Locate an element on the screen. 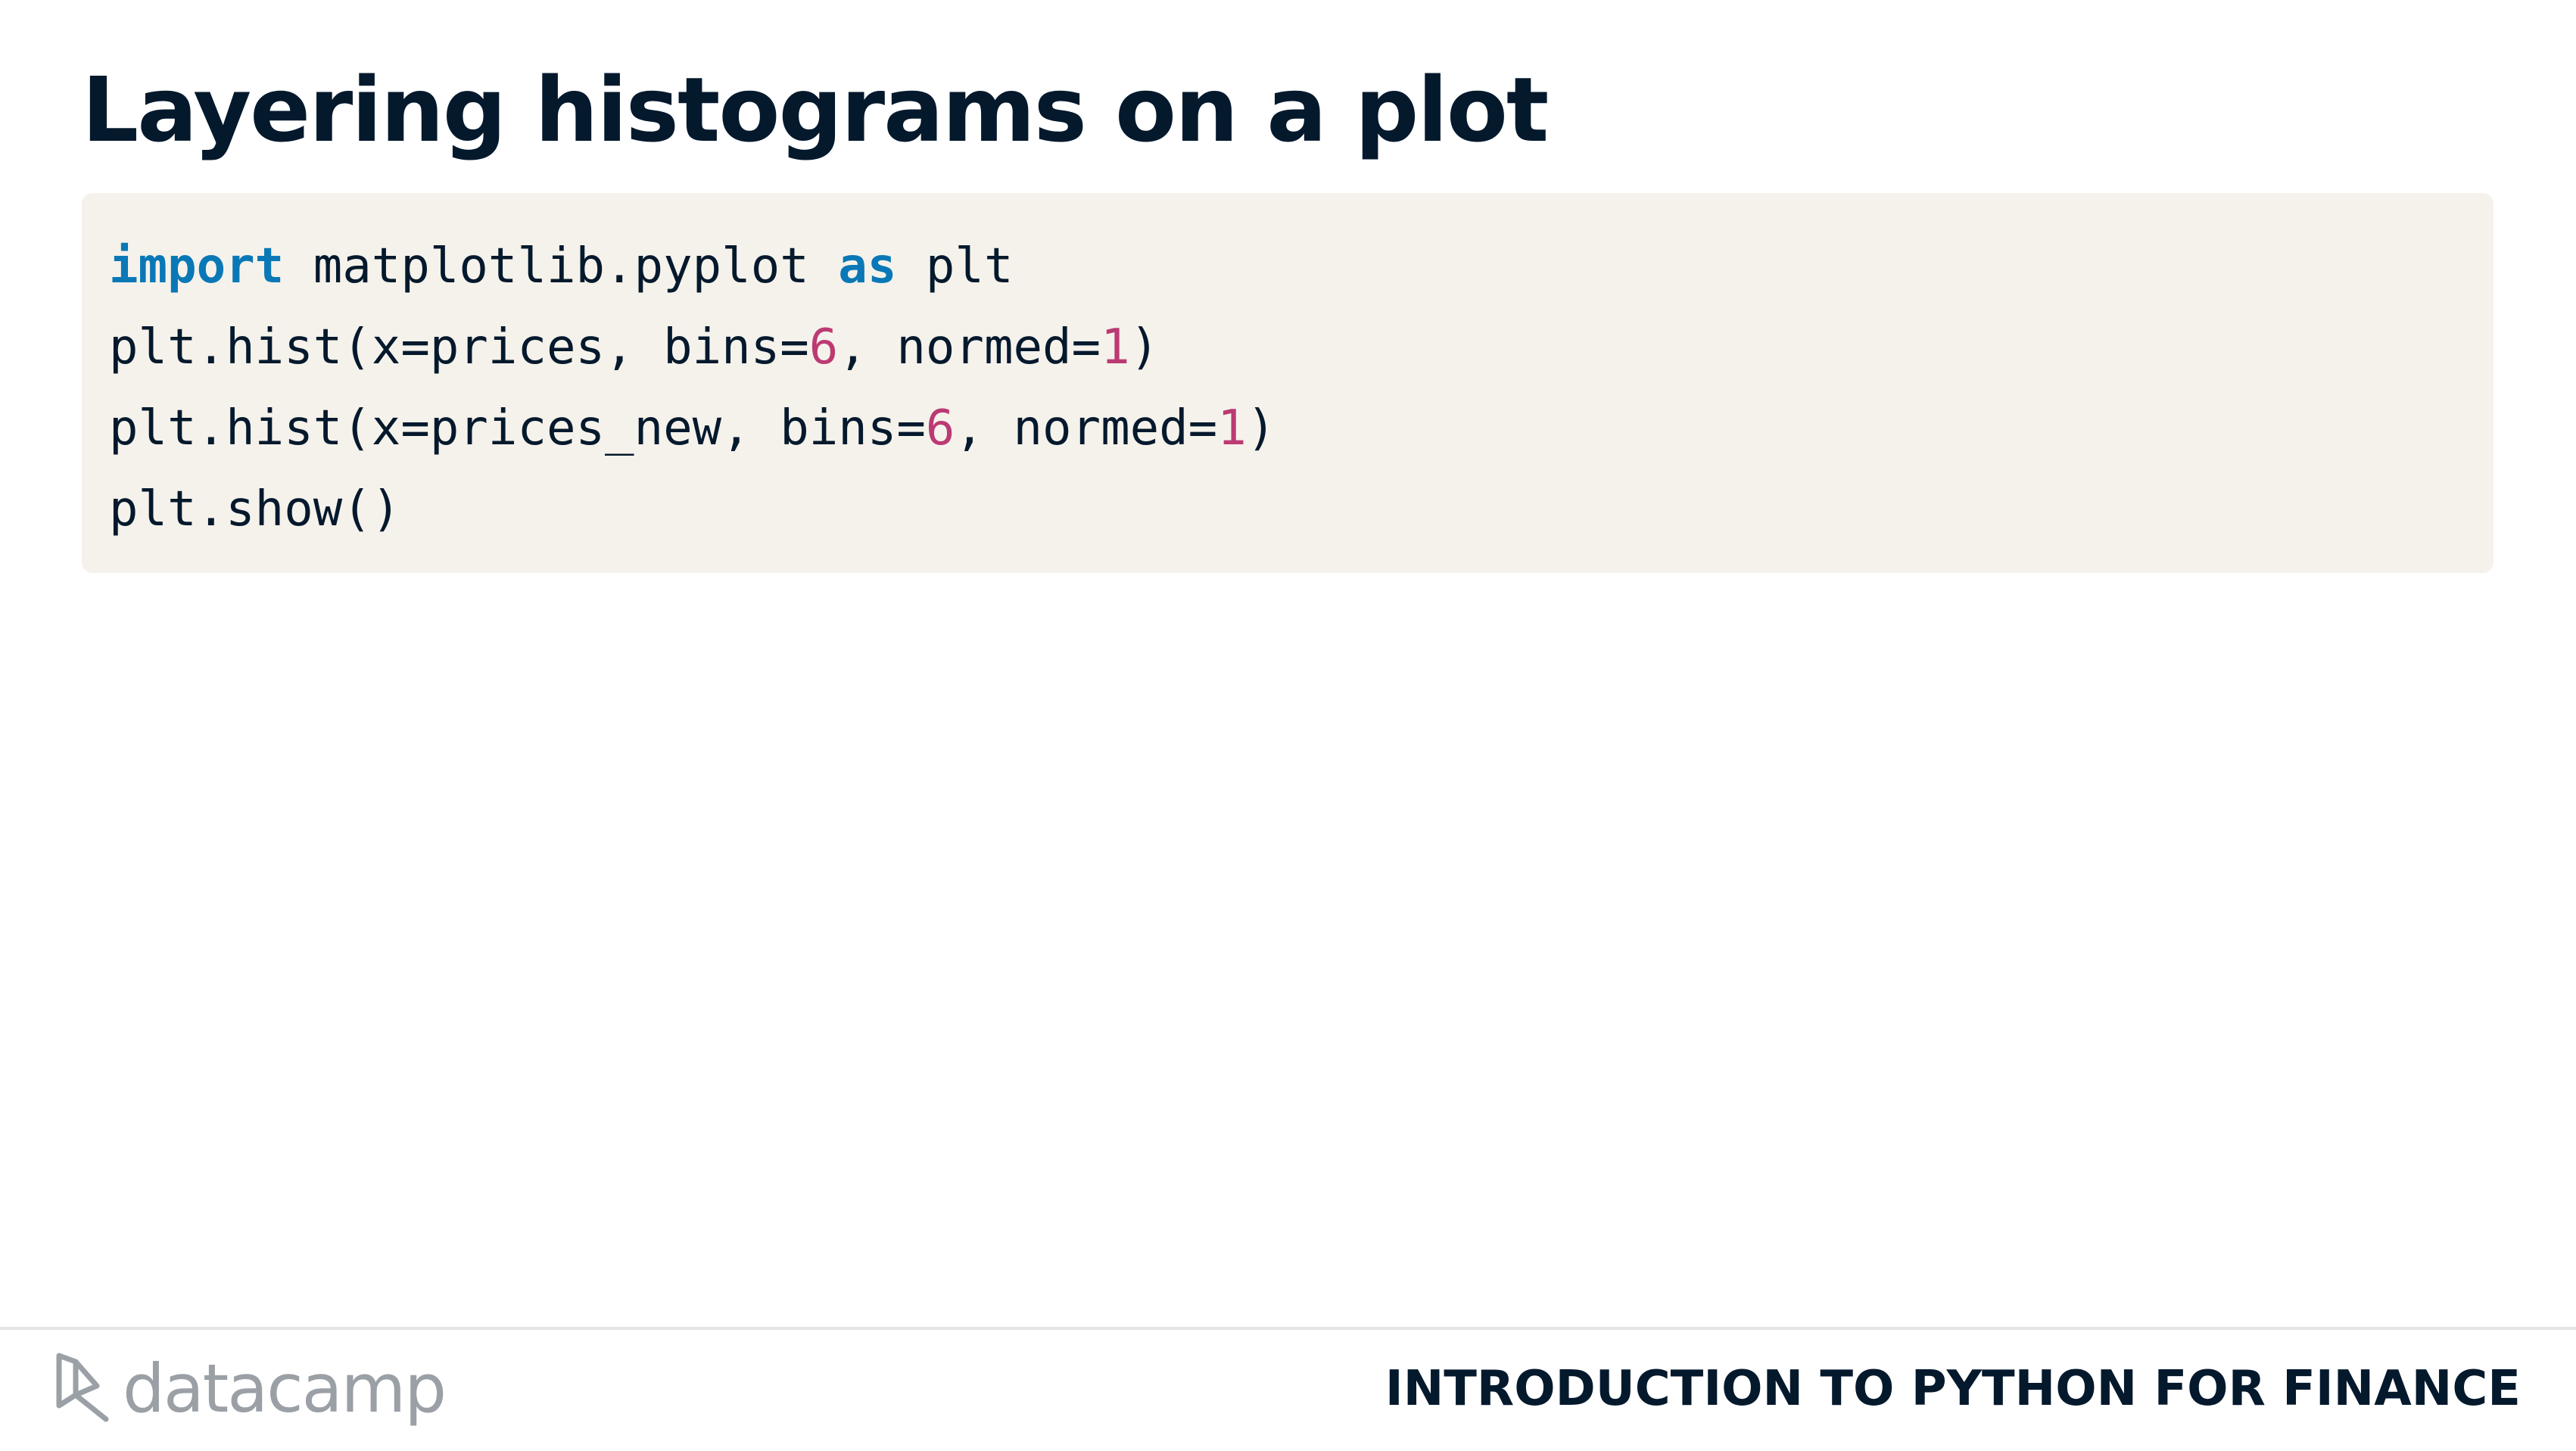  code-module: matplotlib.pyplot is located at coordinates (561, 266).